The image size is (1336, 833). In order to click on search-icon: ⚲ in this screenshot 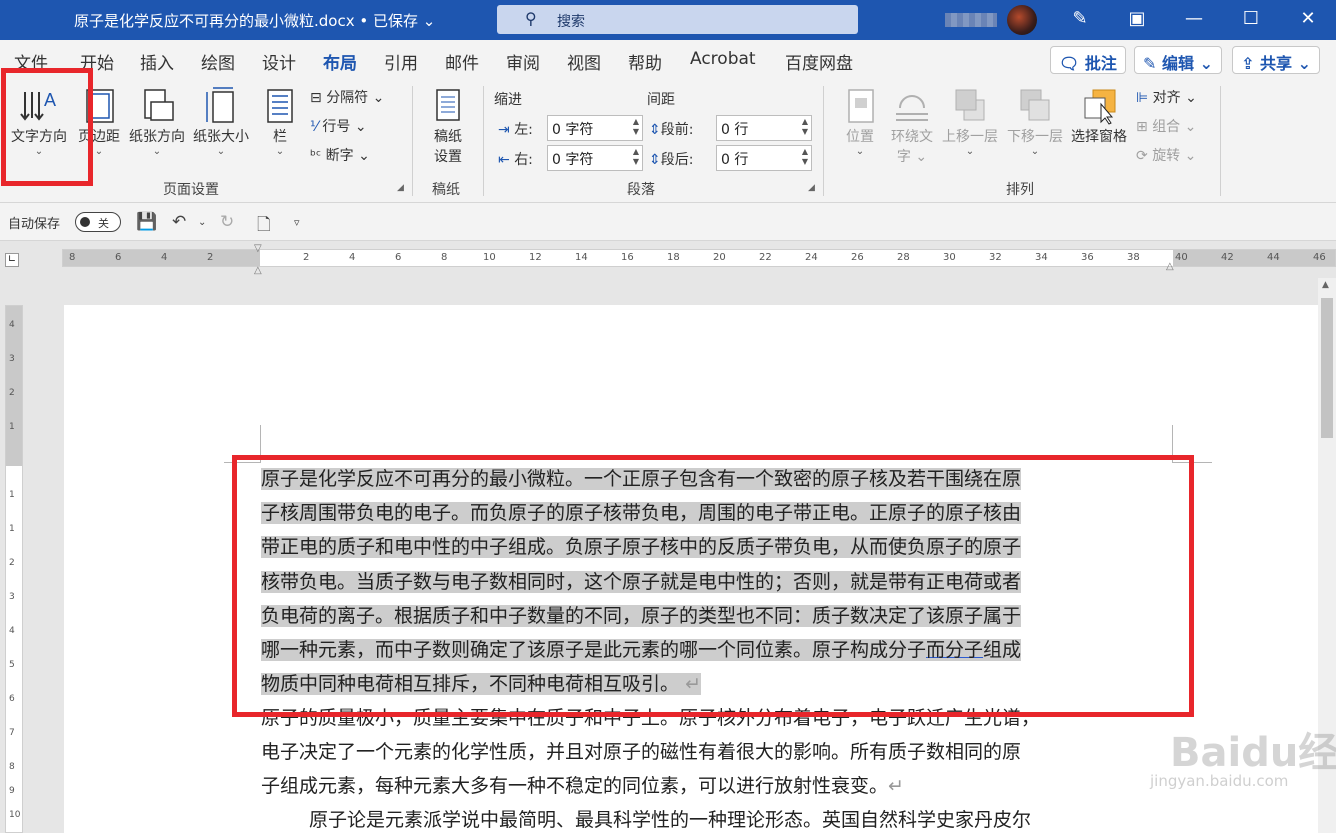, I will do `click(531, 18)`.